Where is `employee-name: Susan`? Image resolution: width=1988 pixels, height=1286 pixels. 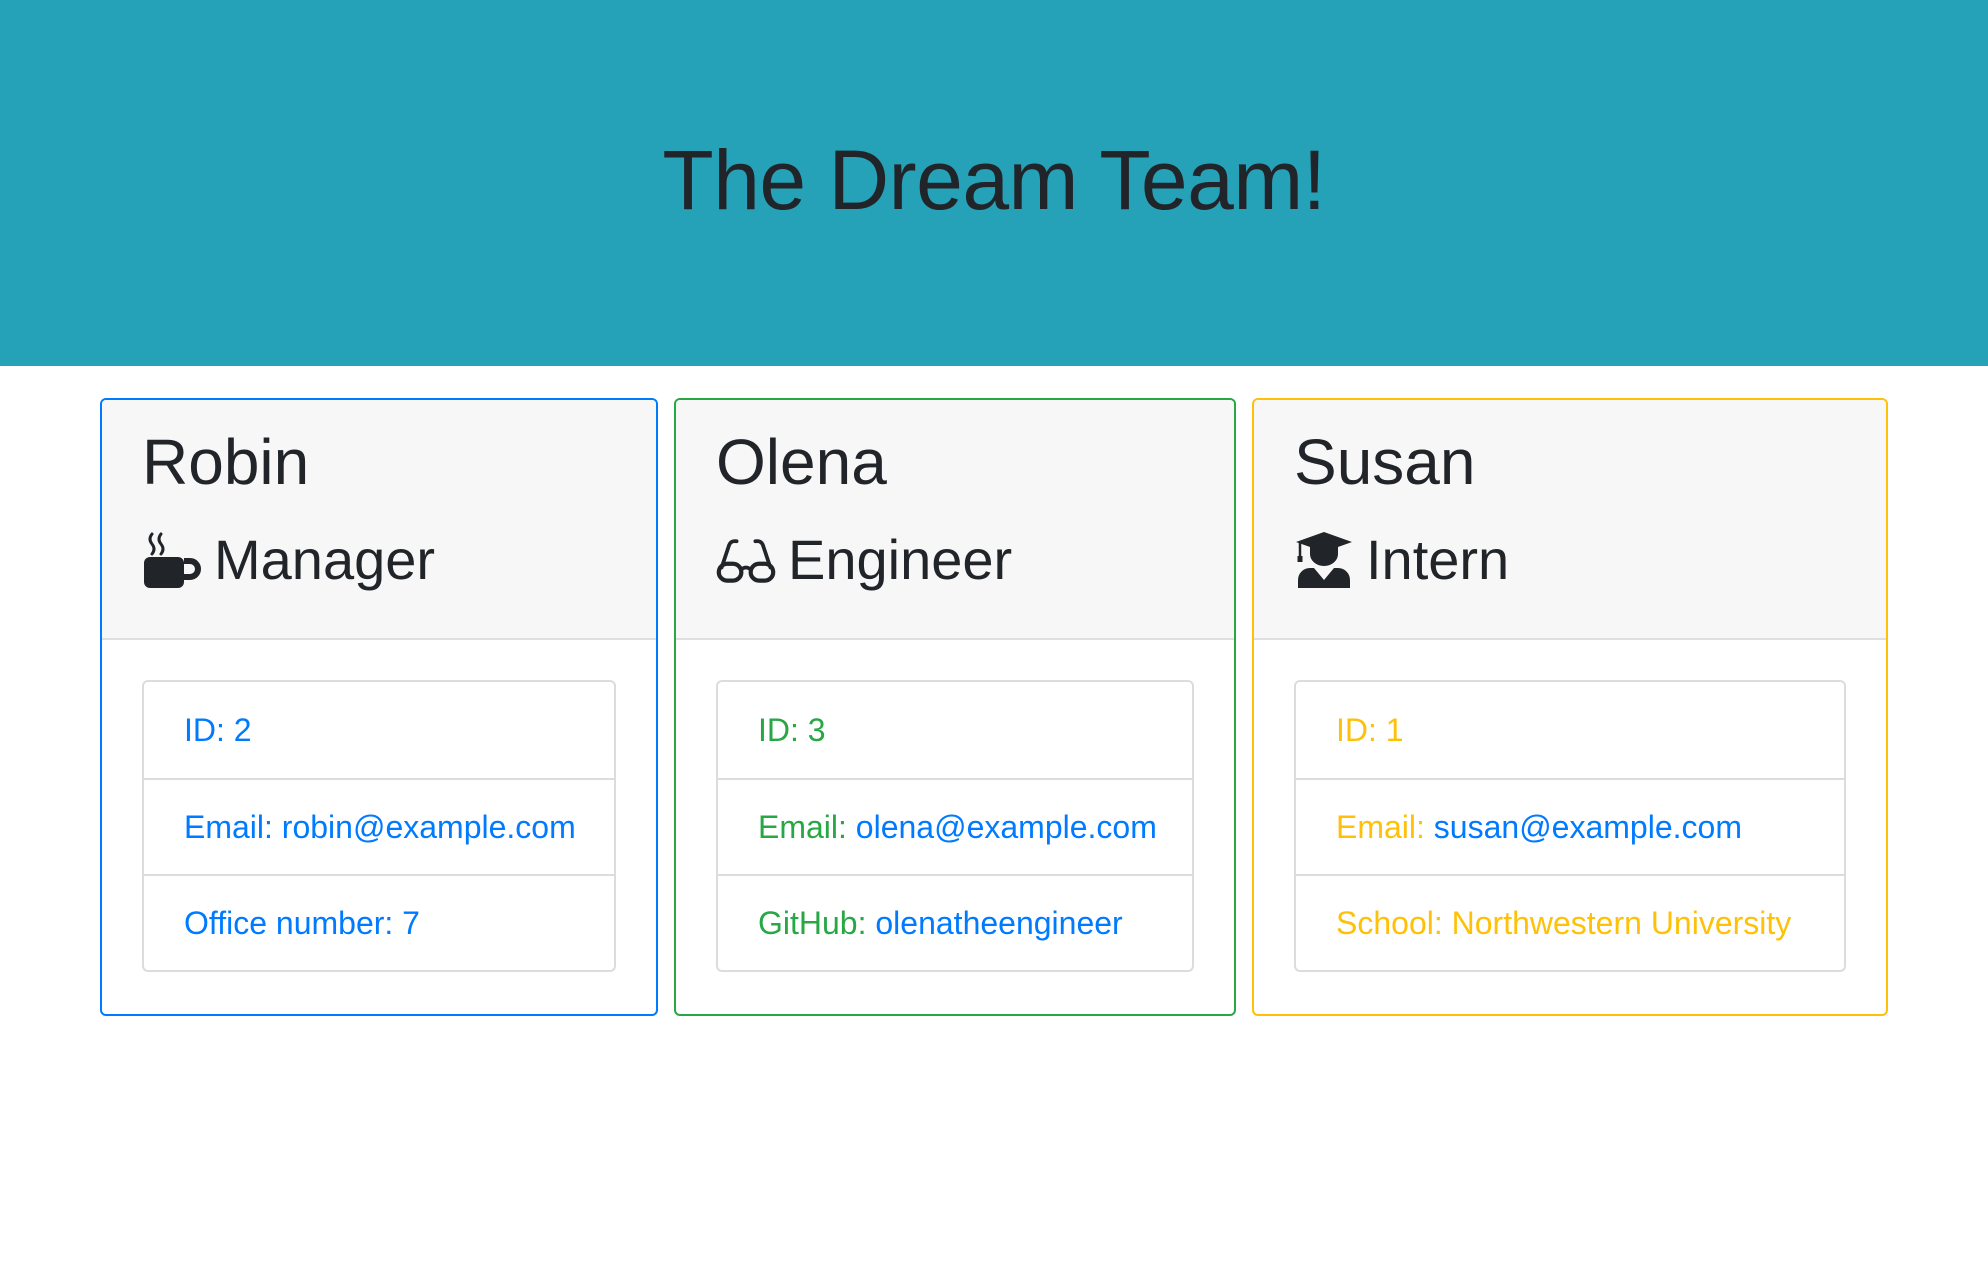
employee-name: Susan is located at coordinates (1385, 462).